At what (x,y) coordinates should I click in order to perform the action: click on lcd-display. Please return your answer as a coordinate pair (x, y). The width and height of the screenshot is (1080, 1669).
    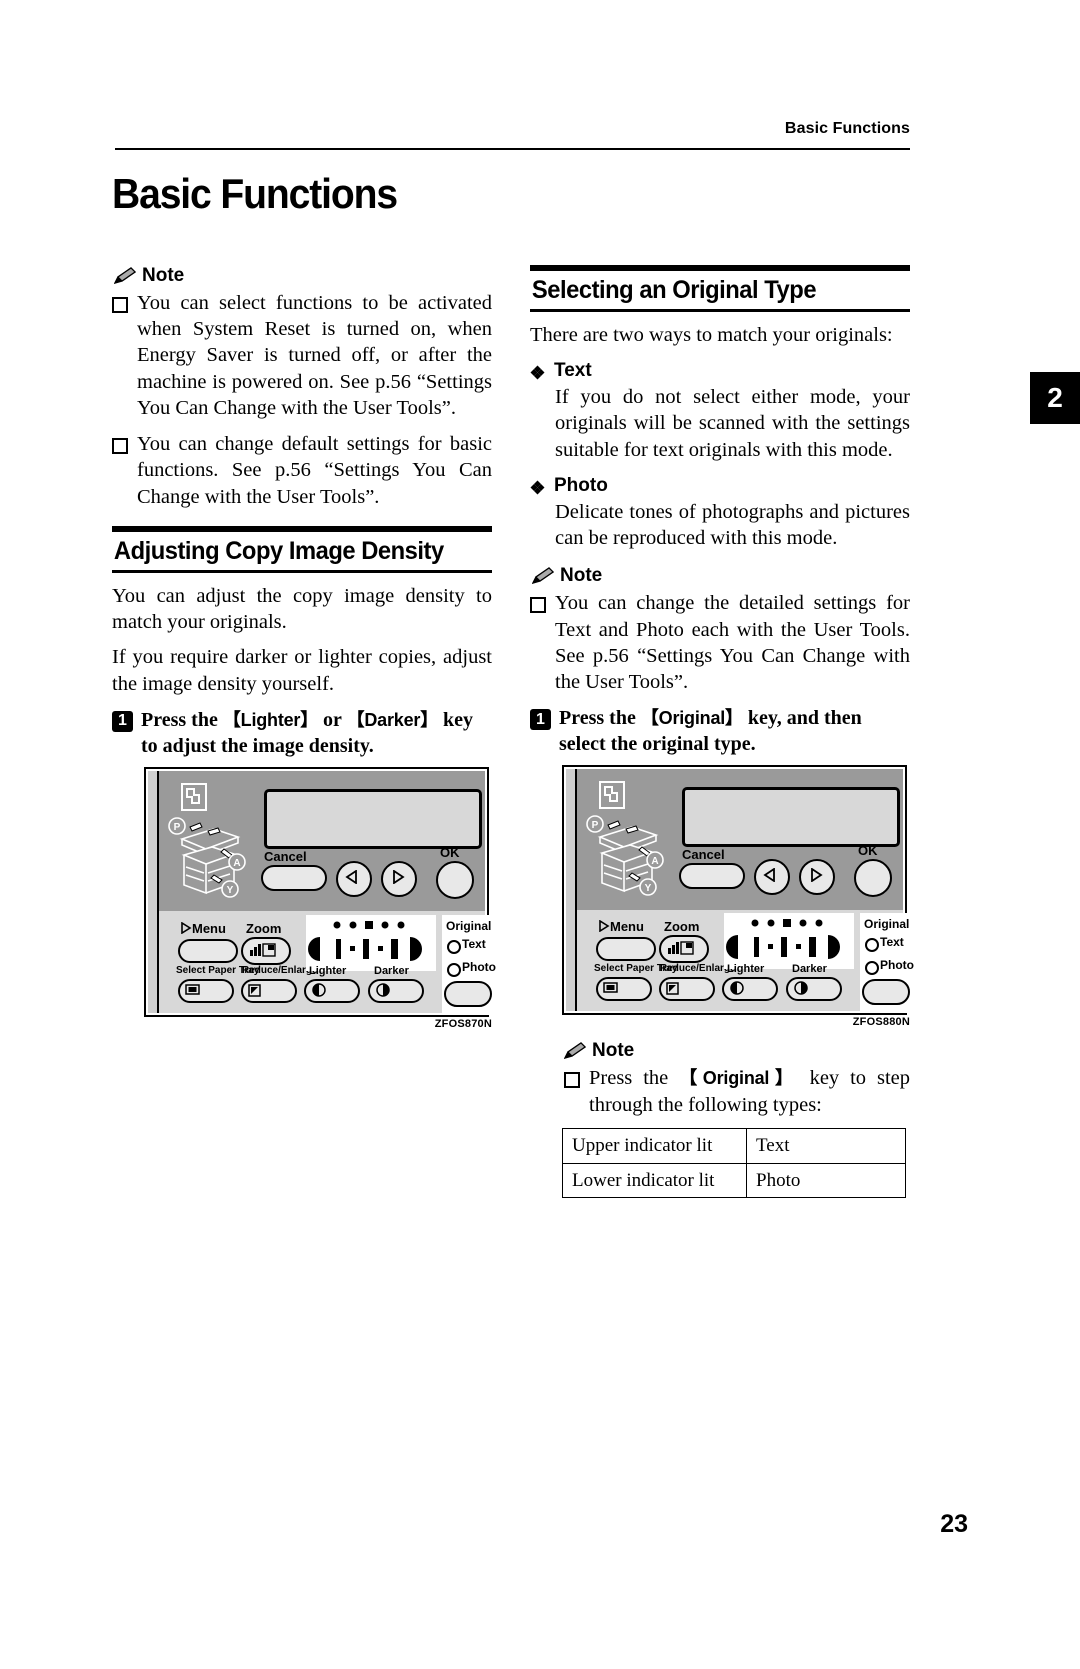
    Looking at the image, I should click on (791, 817).